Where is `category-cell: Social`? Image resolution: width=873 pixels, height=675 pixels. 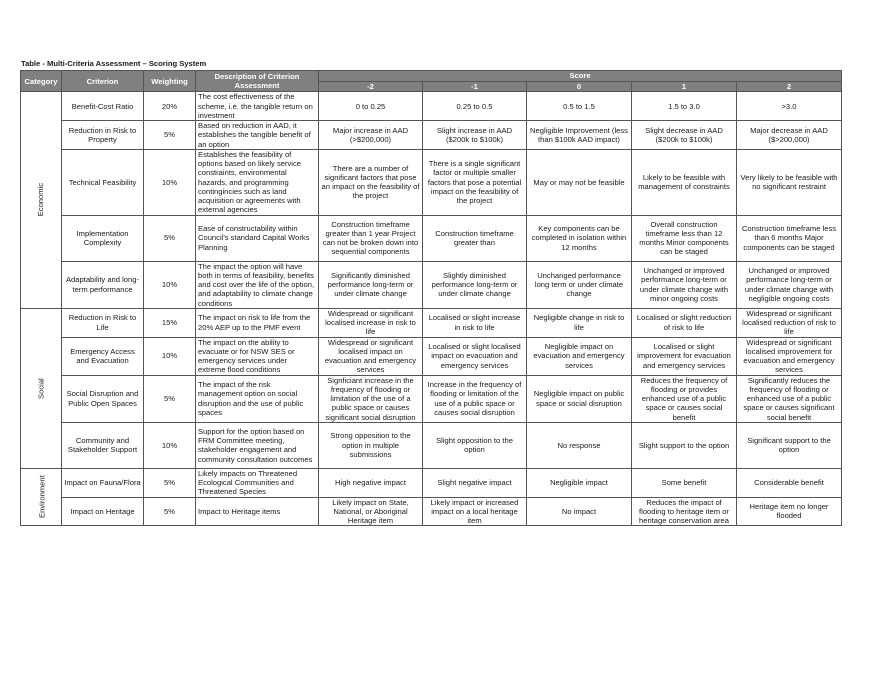 category-cell: Social is located at coordinates (41, 388).